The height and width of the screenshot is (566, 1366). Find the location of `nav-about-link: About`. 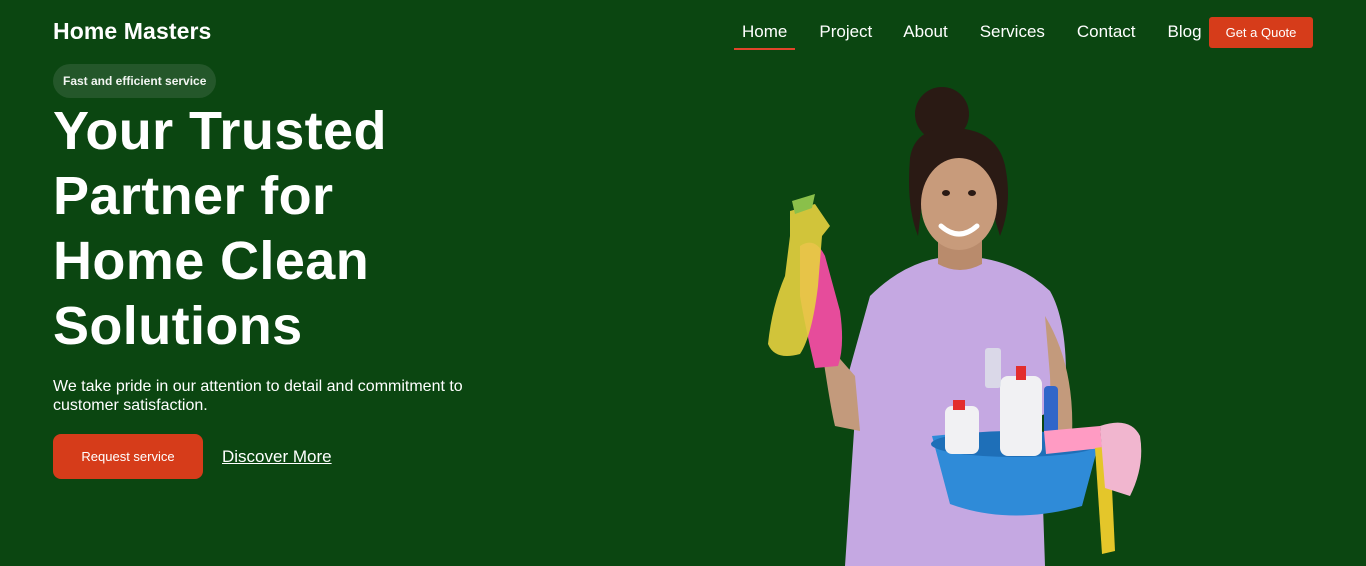

nav-about-link: About is located at coordinates (925, 25).